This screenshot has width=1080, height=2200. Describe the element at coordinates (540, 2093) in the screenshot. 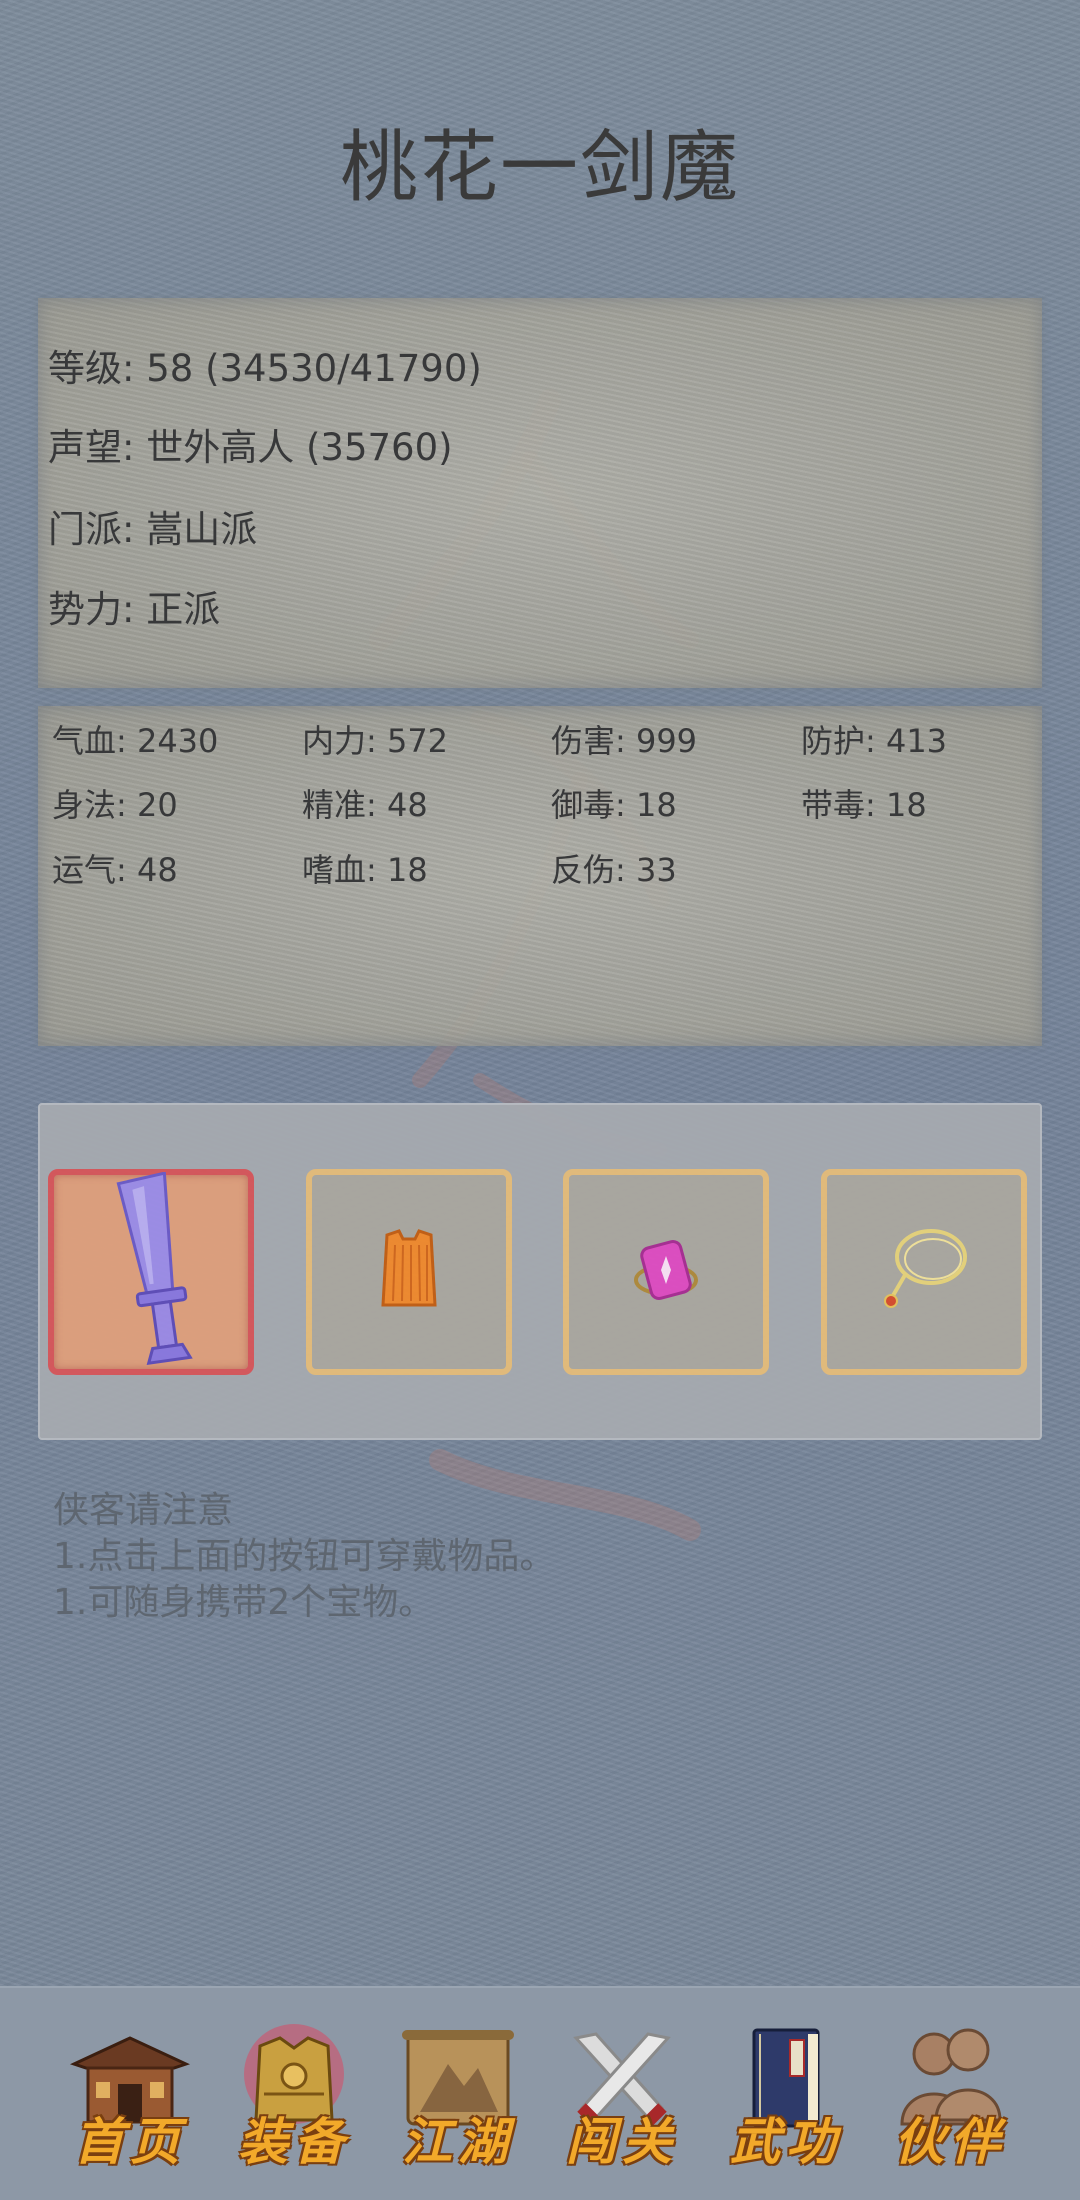

I see `bottom-nav-bar: 首页 装备 江湖 闯关 武功 伙伴` at that location.